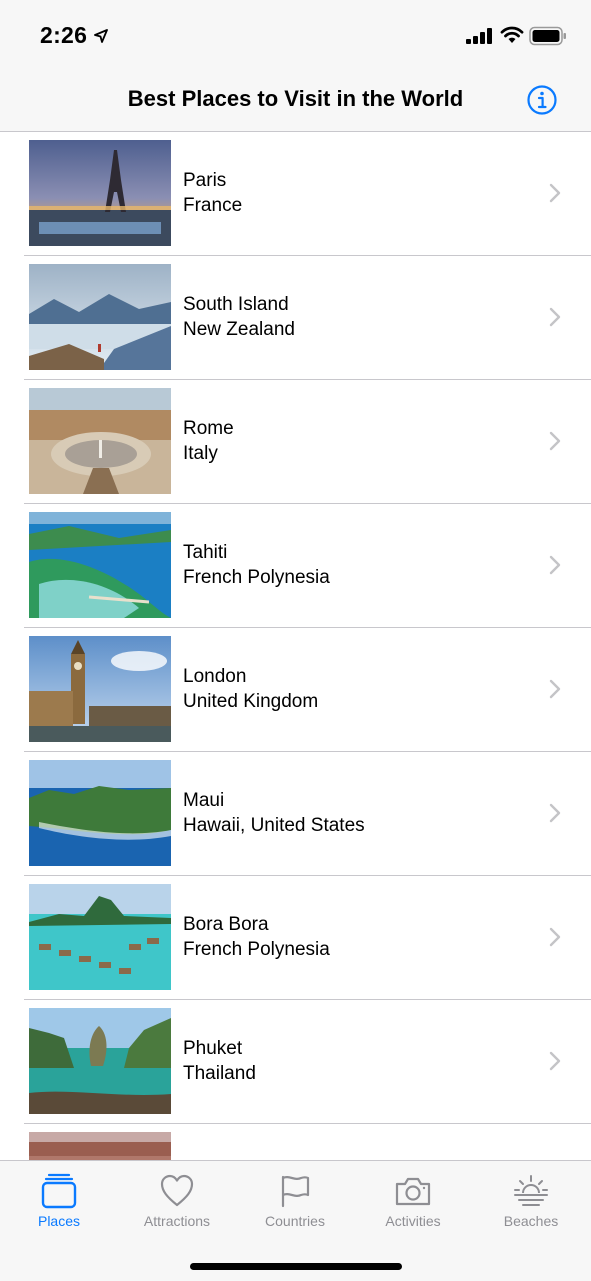  Describe the element at coordinates (547, 36) in the screenshot. I see `battery-icon` at that location.